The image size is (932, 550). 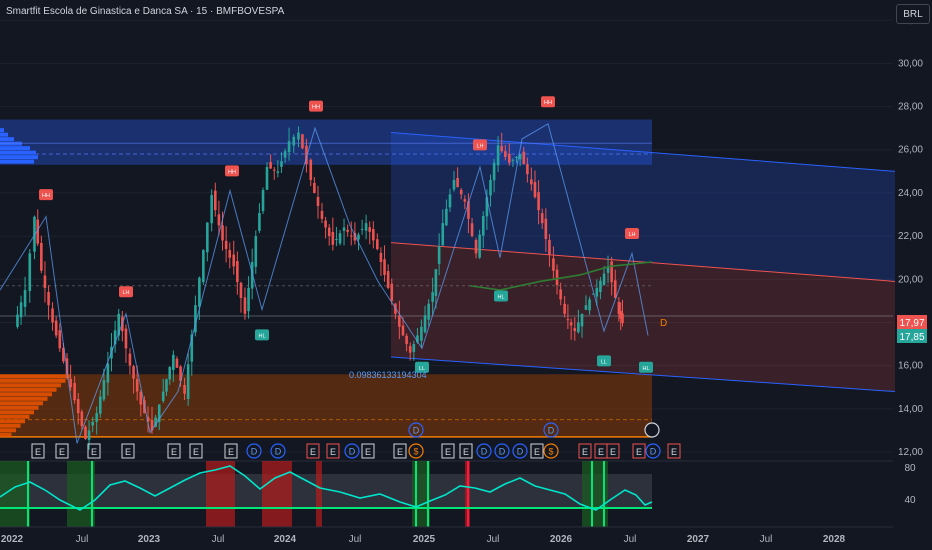 What do you see at coordinates (149, 539) in the screenshot?
I see `time-tick: 2023` at bounding box center [149, 539].